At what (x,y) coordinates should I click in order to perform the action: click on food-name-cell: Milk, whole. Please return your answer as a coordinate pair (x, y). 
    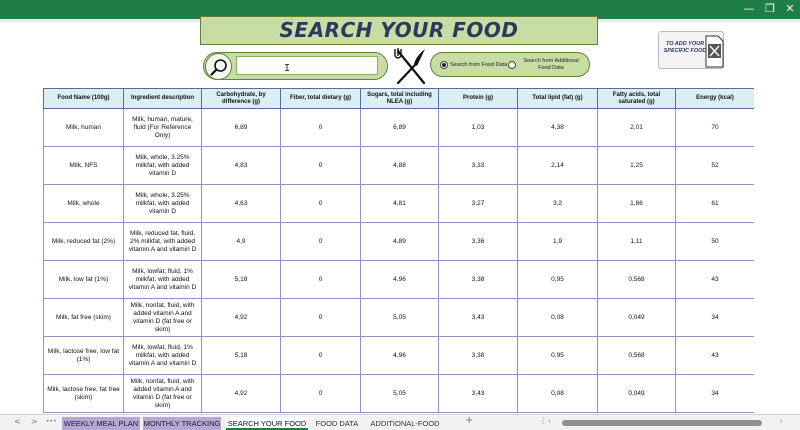
    Looking at the image, I should click on (83, 203).